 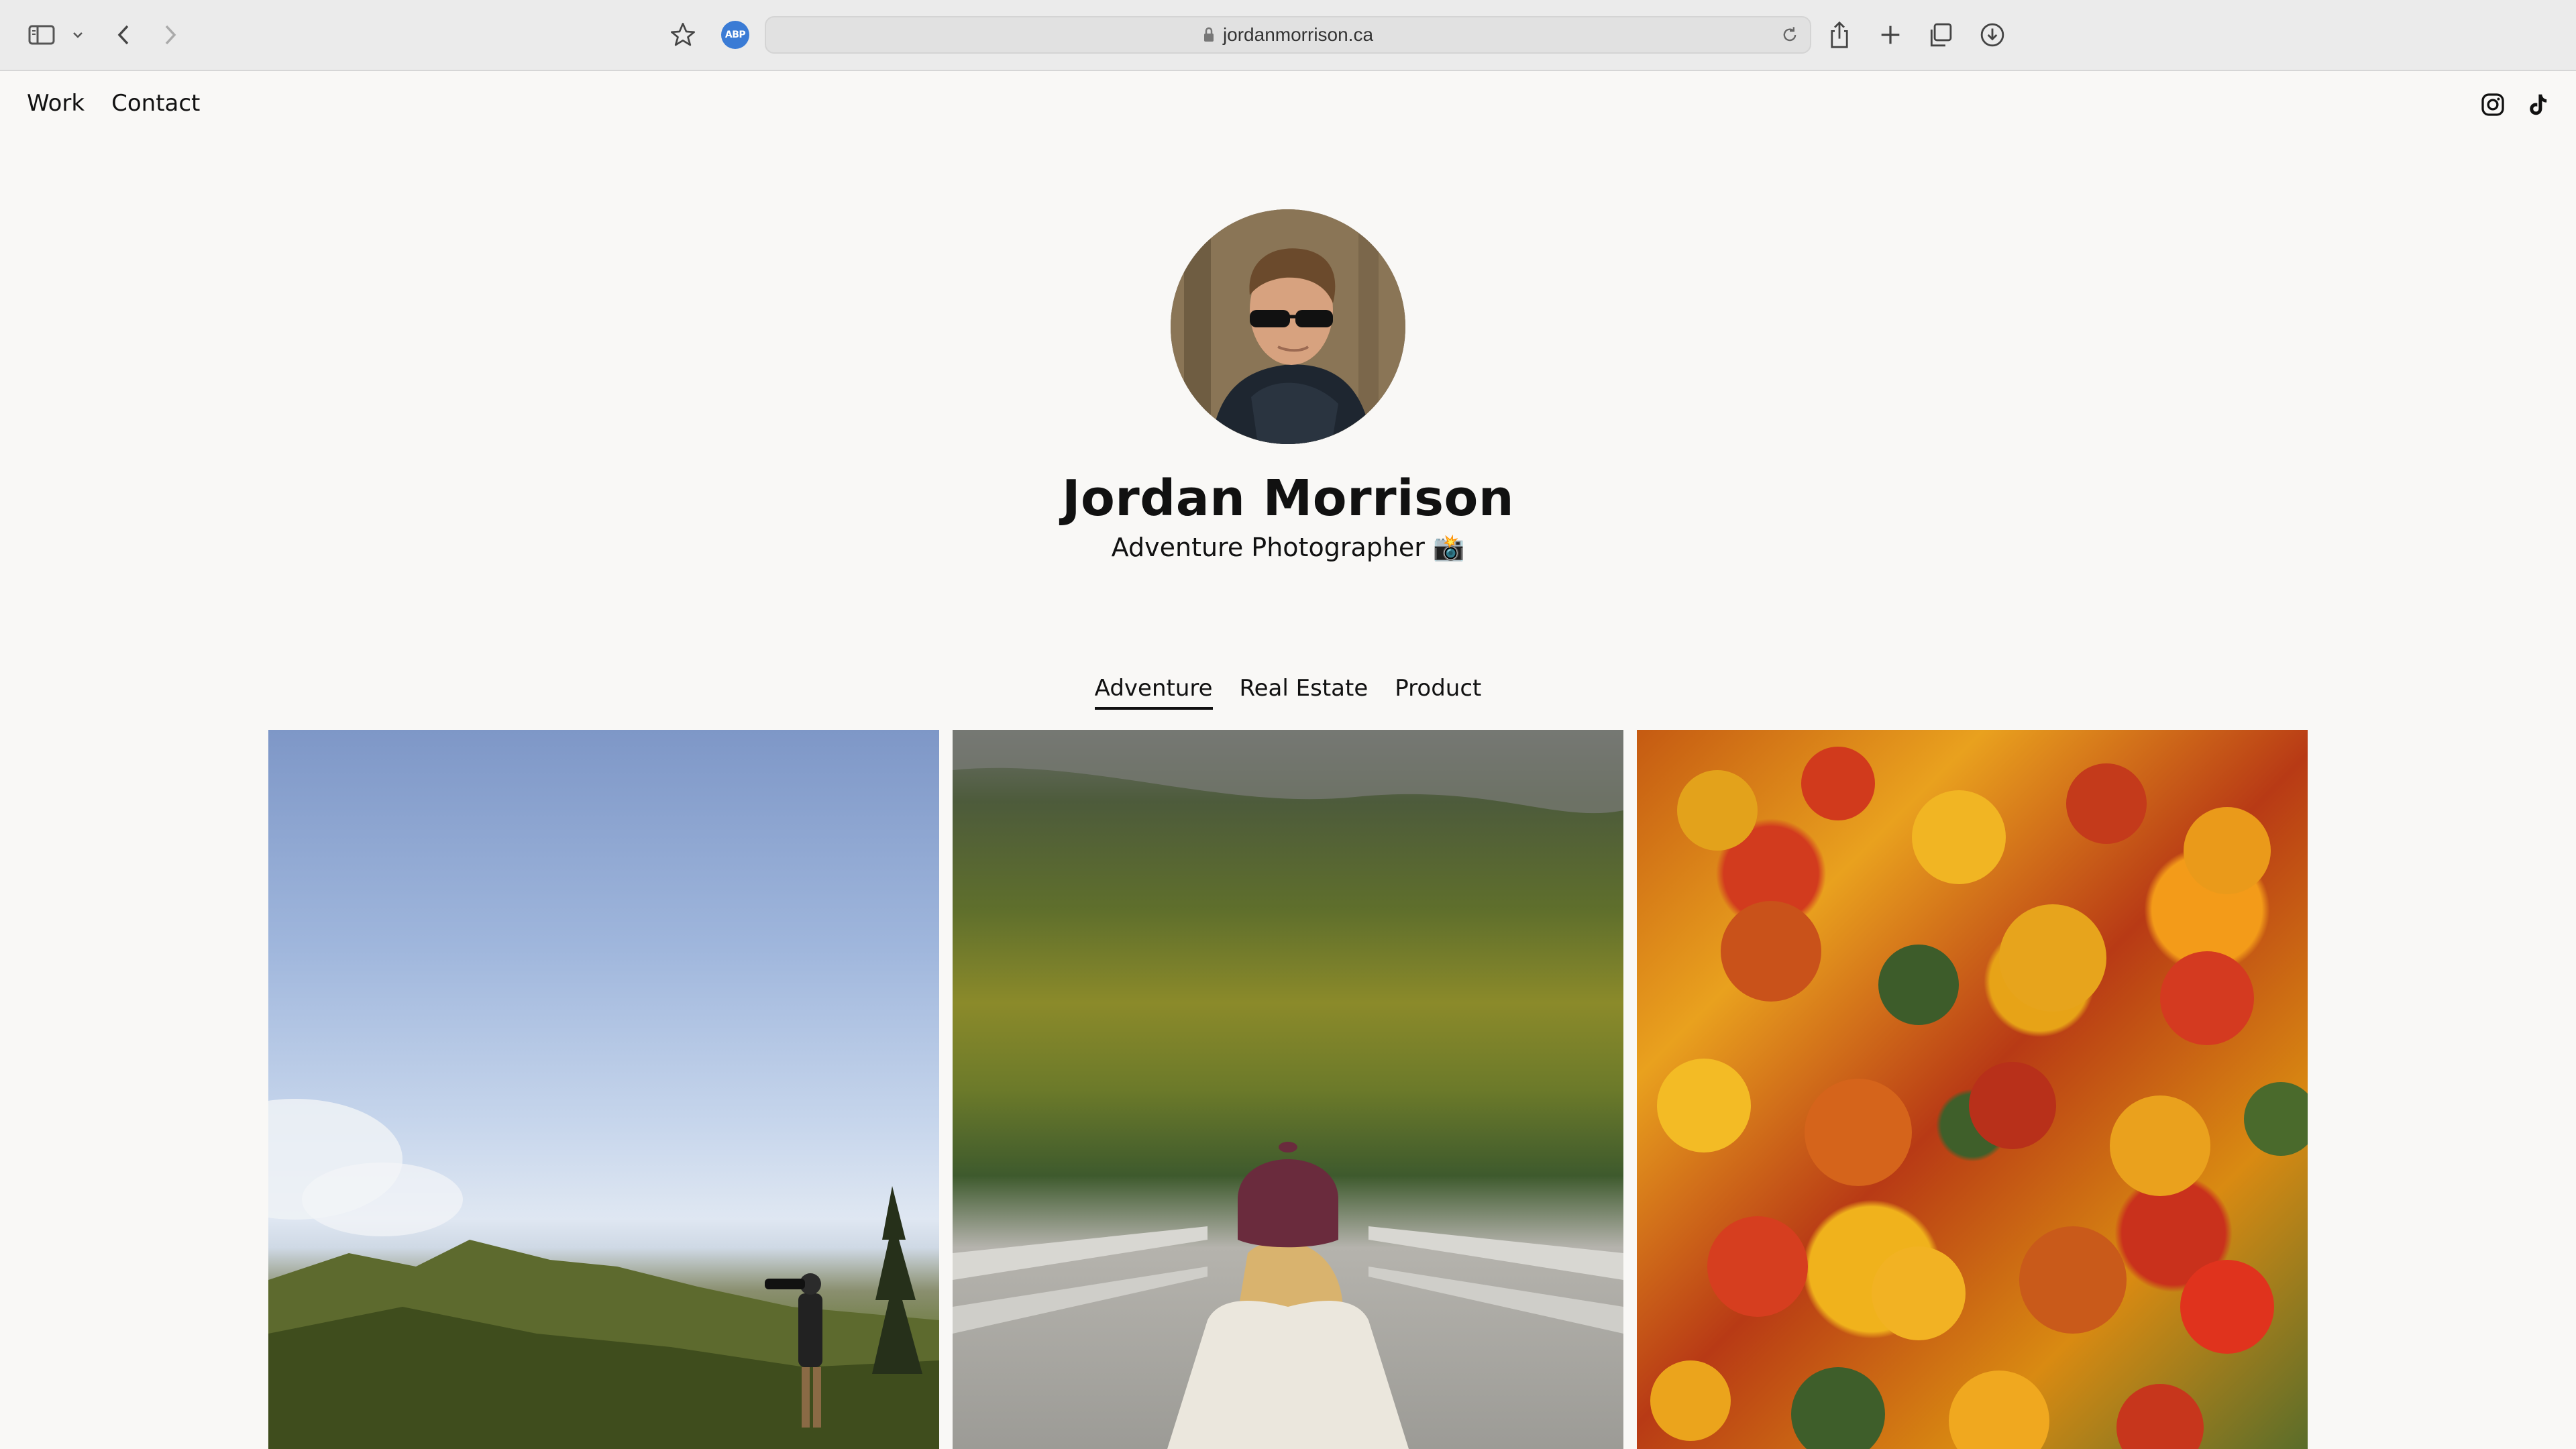 What do you see at coordinates (56, 103) in the screenshot?
I see `nav-link-work: Work` at bounding box center [56, 103].